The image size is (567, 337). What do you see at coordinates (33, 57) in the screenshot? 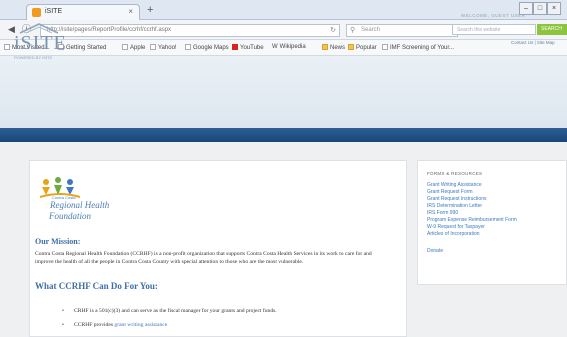
I see `site-logo-subtitle: POWERED BY ISITE` at bounding box center [33, 57].